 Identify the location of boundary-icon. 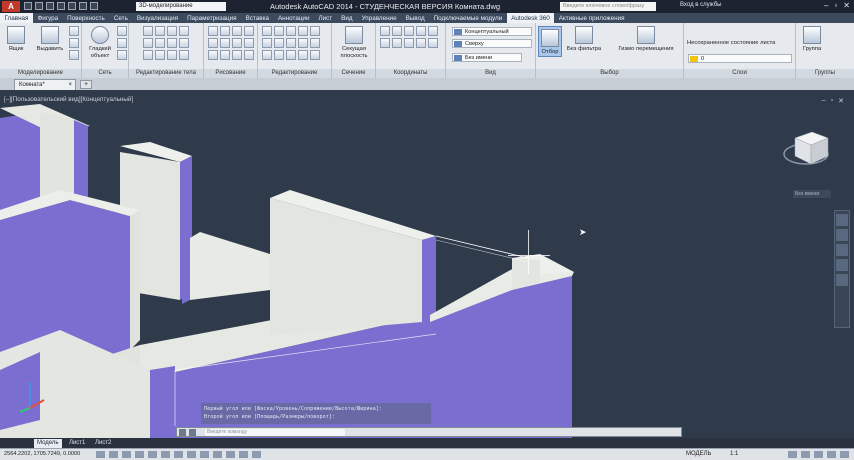
(249, 55).